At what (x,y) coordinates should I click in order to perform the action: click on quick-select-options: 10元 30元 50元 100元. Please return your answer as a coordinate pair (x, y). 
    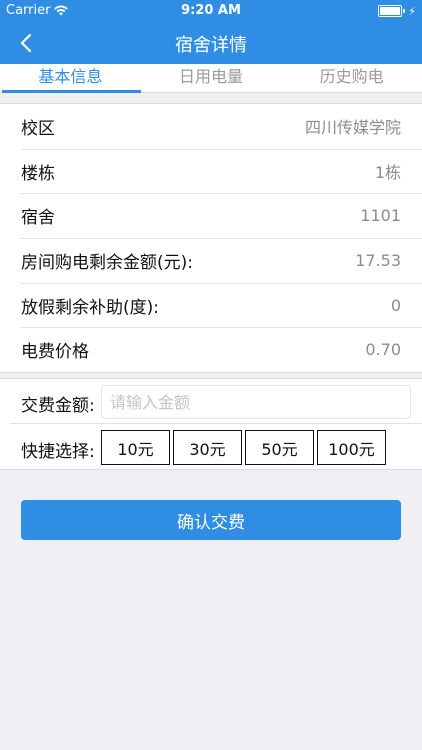
    Looking at the image, I should click on (243, 447).